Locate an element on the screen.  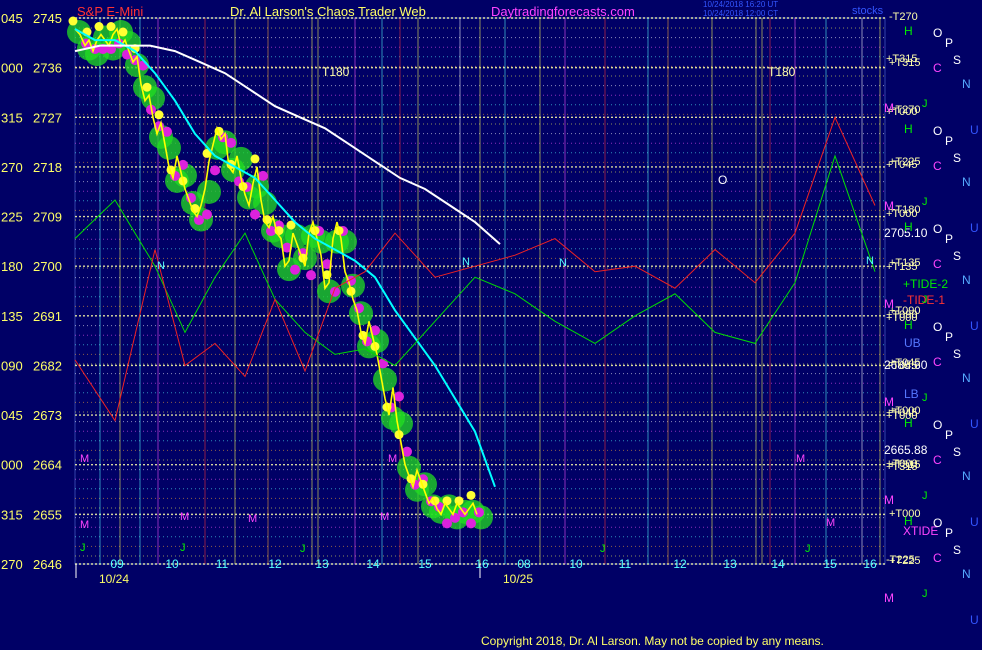
y-angle-tick-label: 225 is located at coordinates (12, 217).